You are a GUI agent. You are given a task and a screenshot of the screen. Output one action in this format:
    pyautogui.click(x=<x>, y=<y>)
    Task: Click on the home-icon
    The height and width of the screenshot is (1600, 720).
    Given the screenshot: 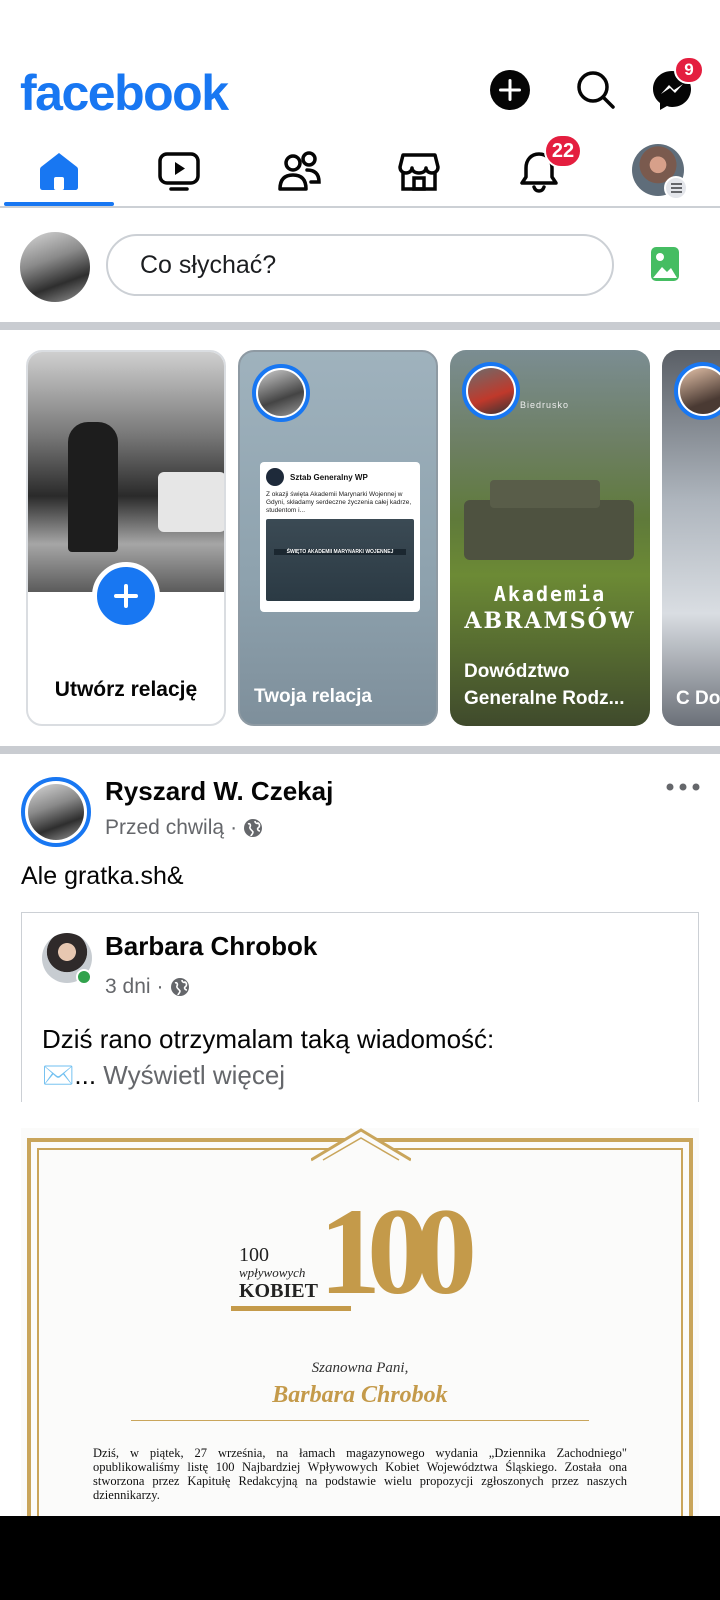 What is the action you would take?
    pyautogui.click(x=59, y=171)
    